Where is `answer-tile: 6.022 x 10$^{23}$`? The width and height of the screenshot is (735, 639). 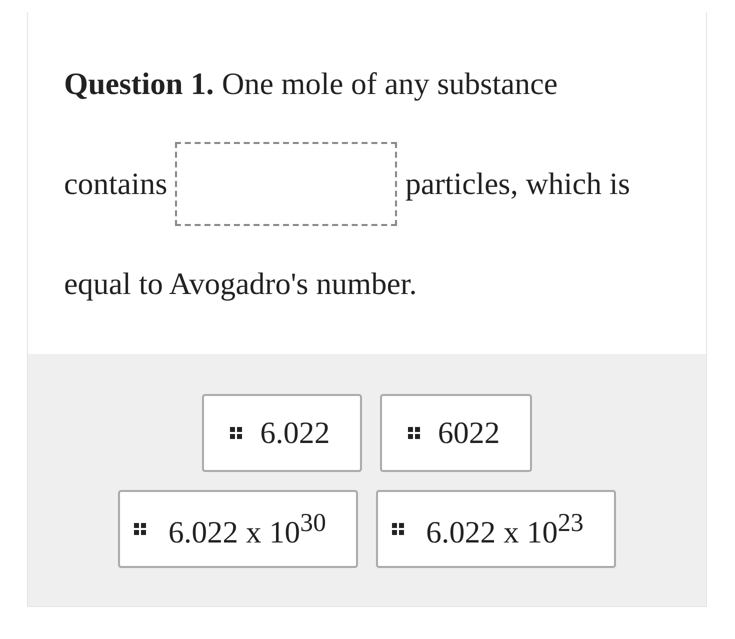 answer-tile: 6.022 x 10$^{23}$ is located at coordinates (496, 529).